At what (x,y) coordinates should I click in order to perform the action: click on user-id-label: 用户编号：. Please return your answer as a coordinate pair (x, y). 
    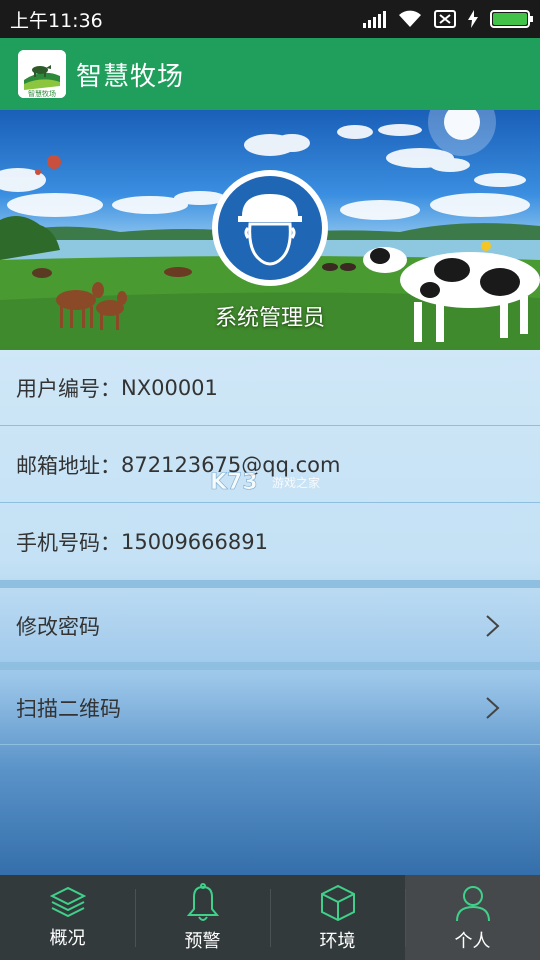
    Looking at the image, I should click on (68, 388).